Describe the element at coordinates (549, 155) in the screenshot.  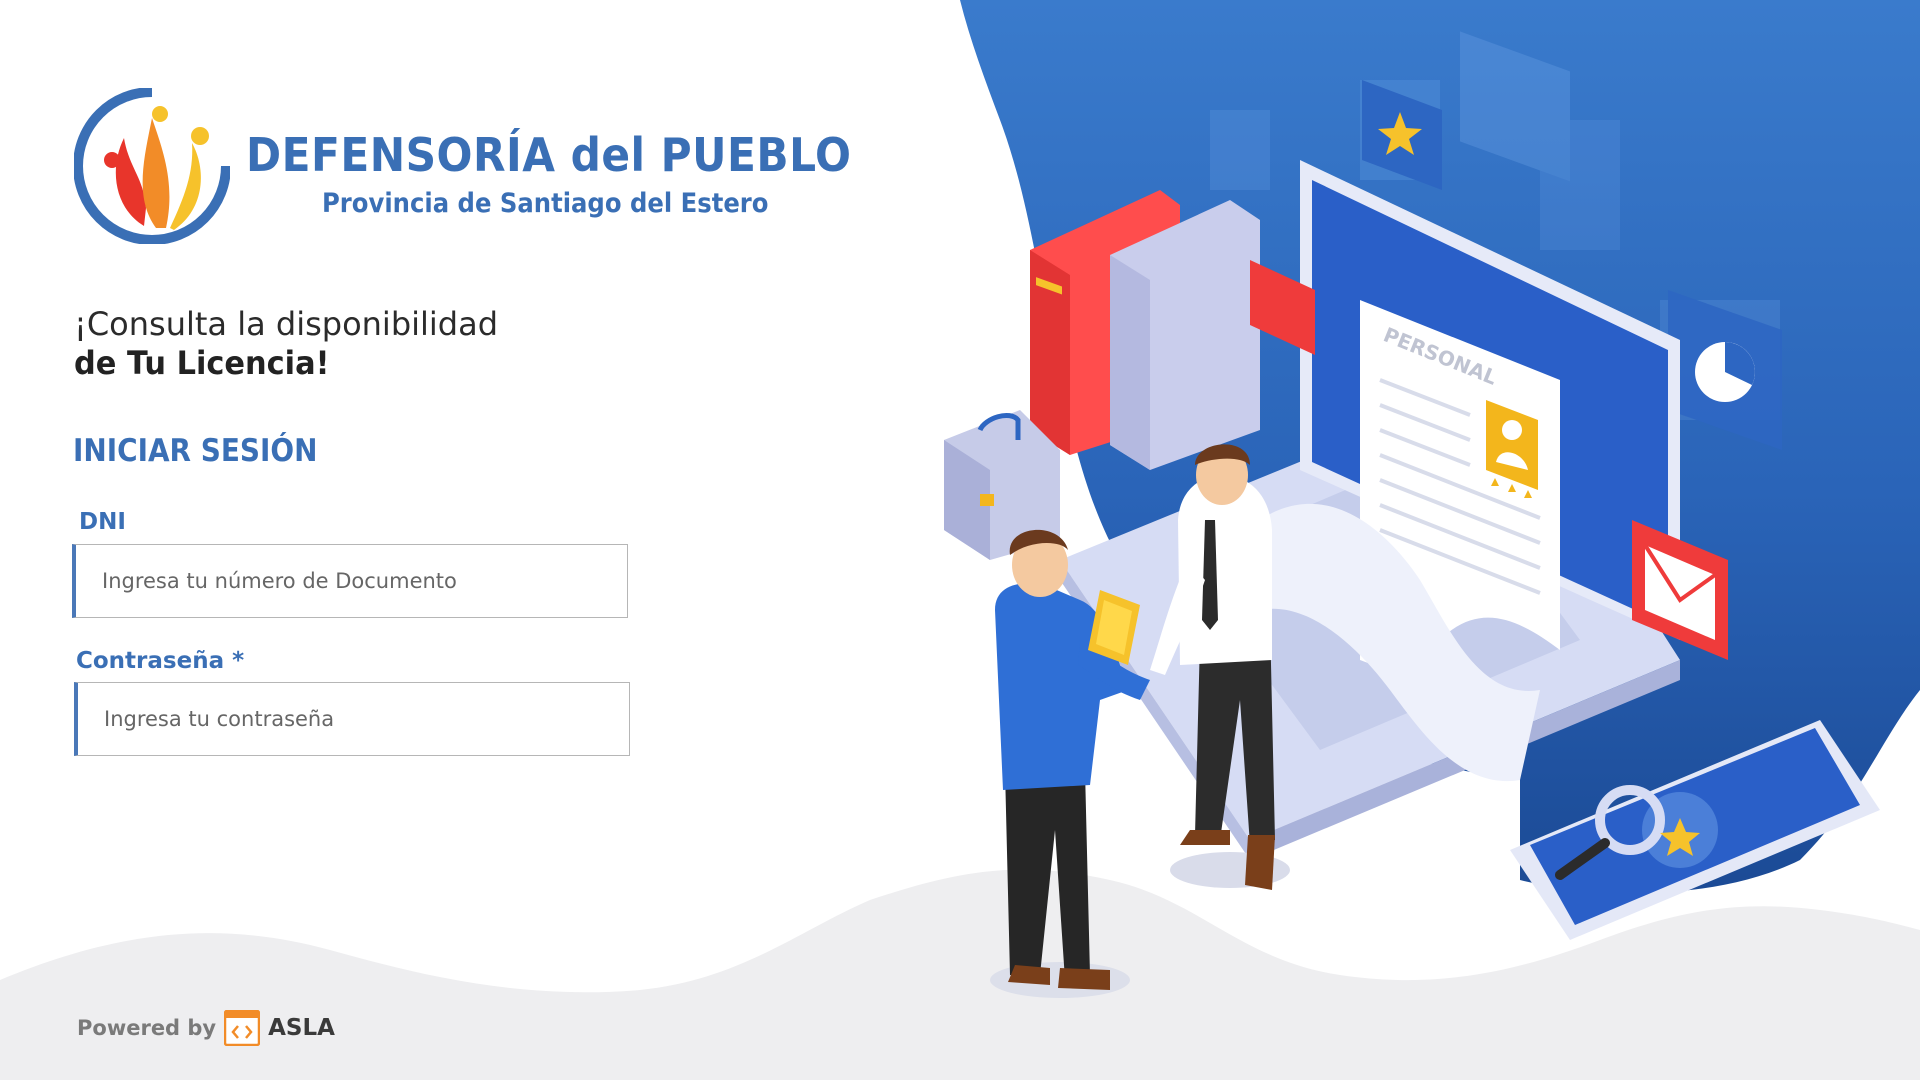
I see `brand-title: DEFENSORÍA del PUEBLO` at that location.